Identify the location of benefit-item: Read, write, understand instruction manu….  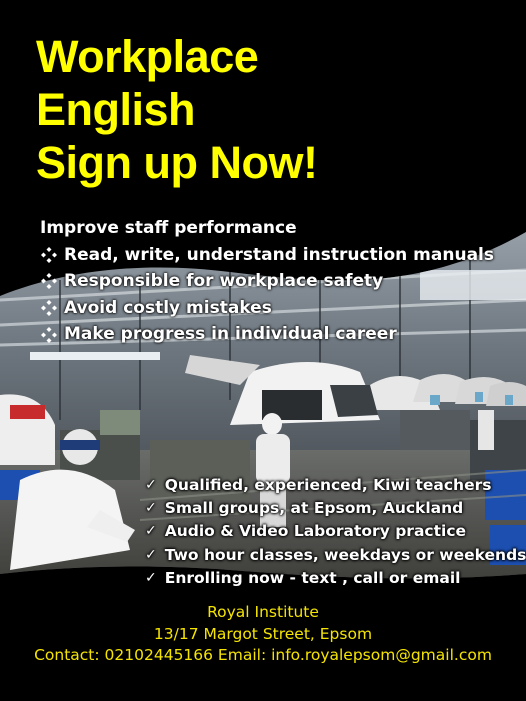
(267, 255).